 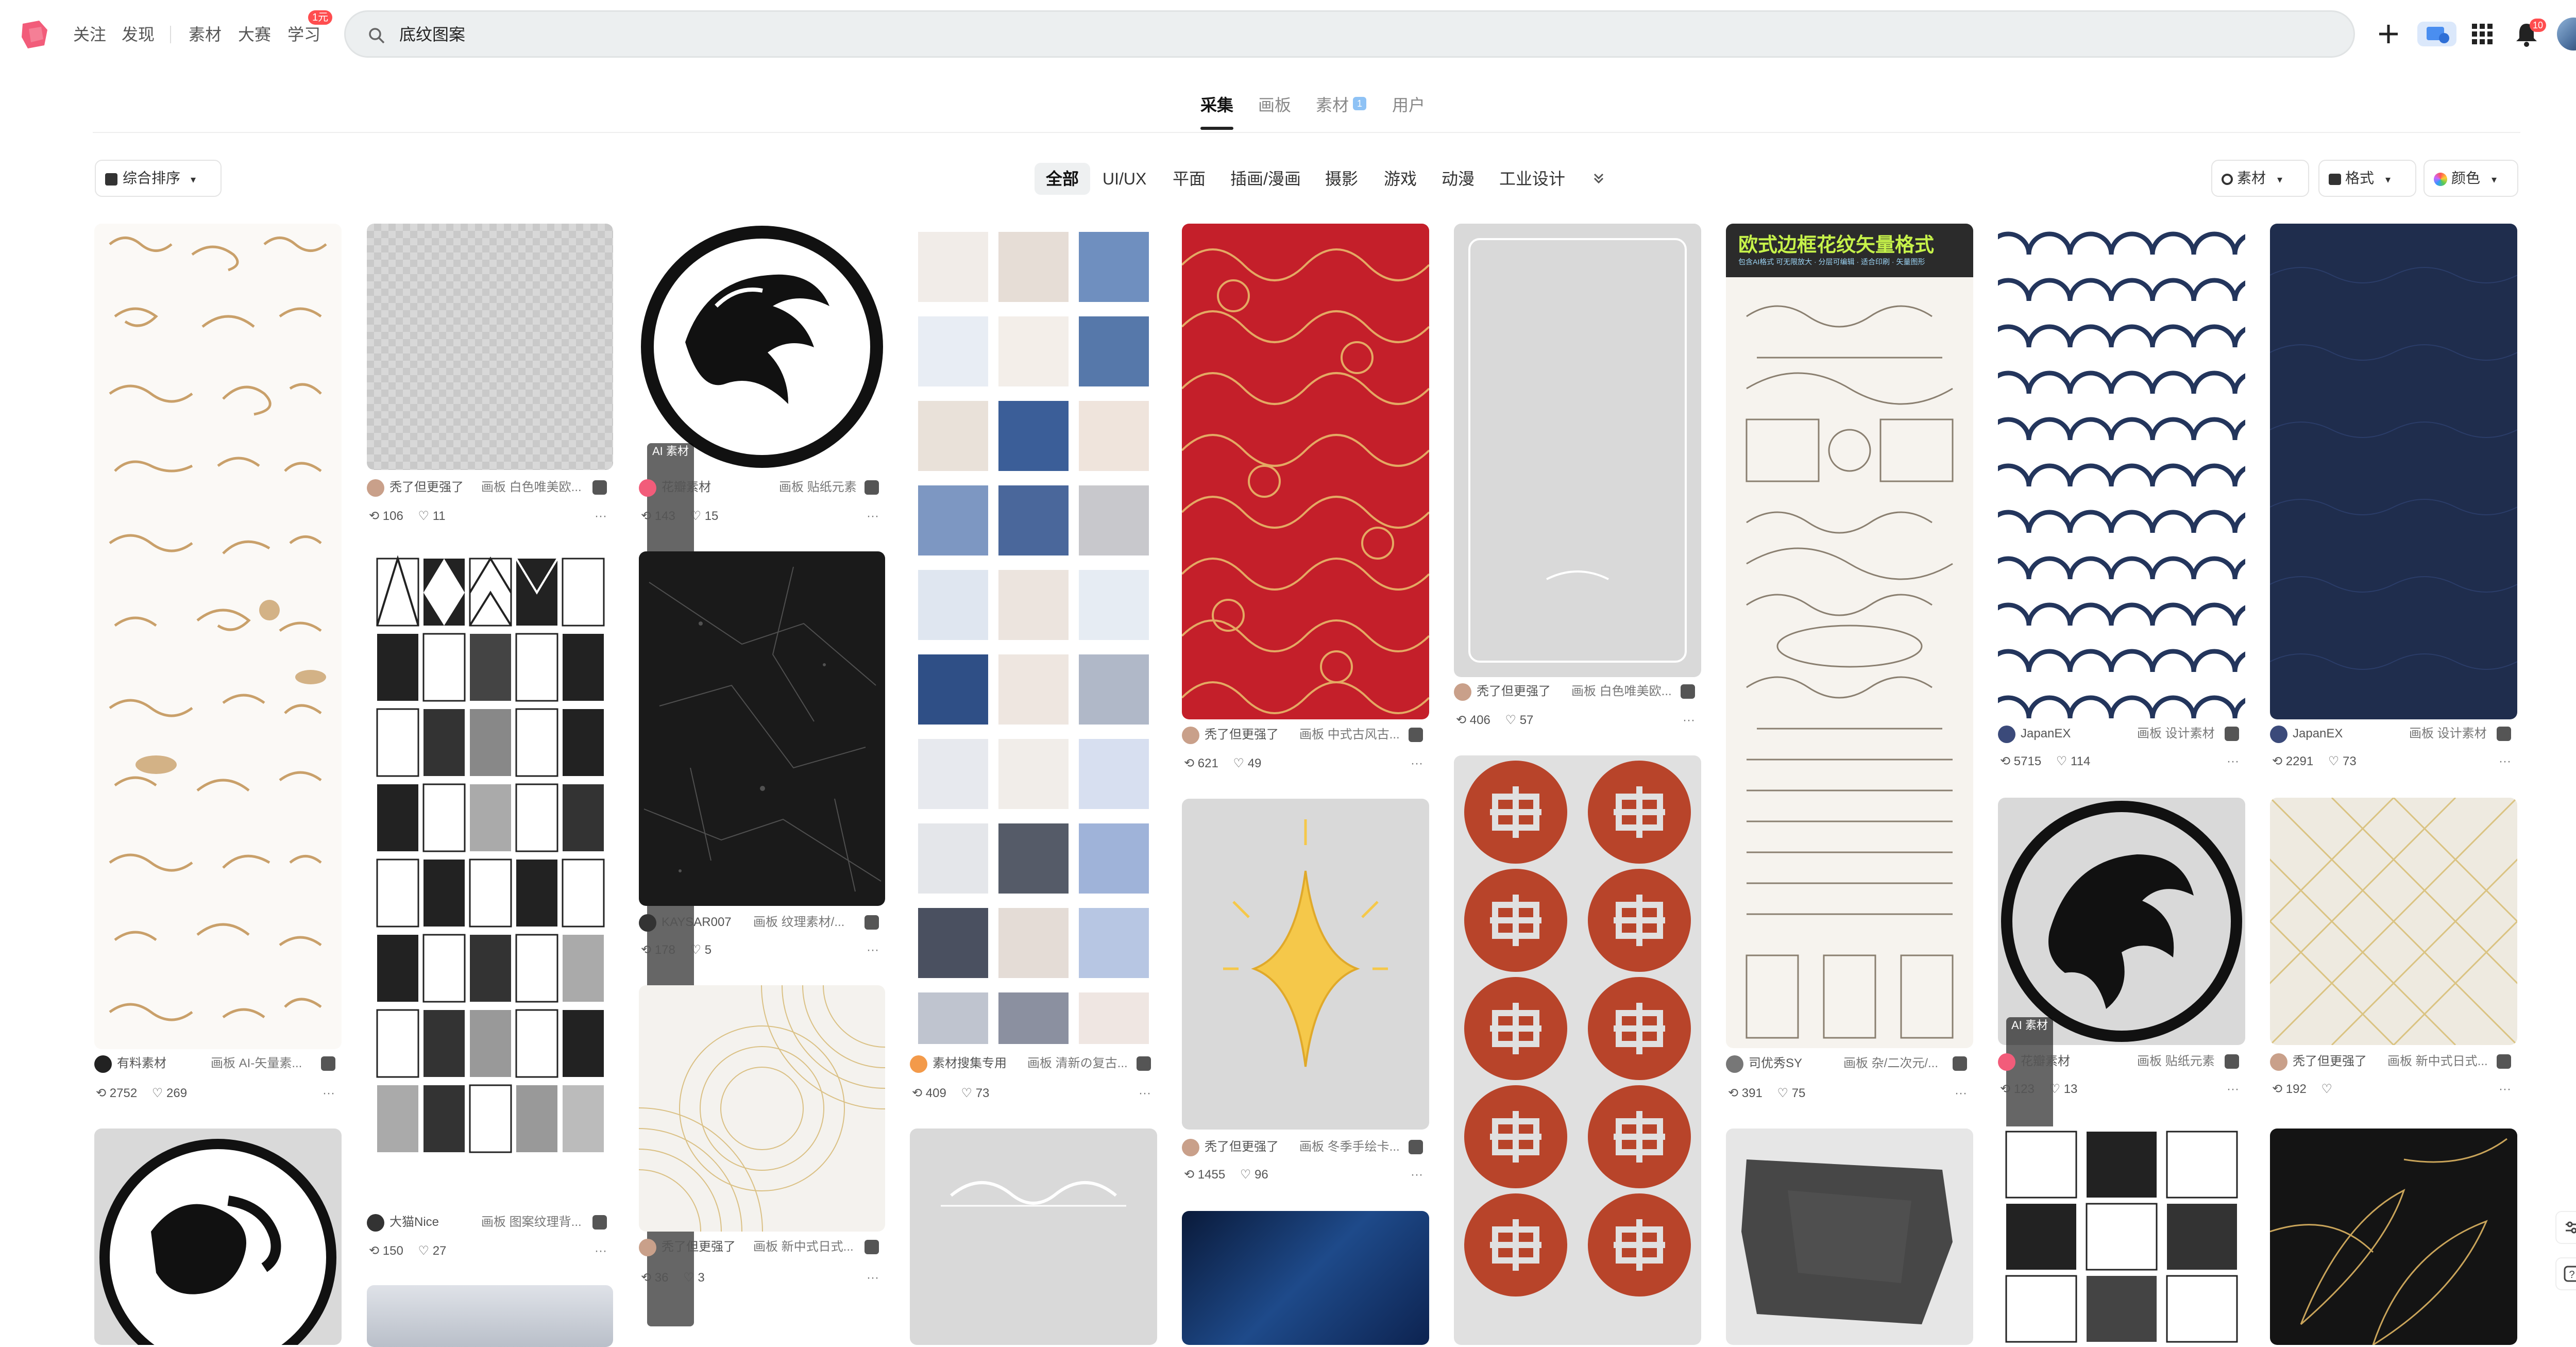 What do you see at coordinates (35, 34) in the screenshot?
I see `huaban-logo-icon` at bounding box center [35, 34].